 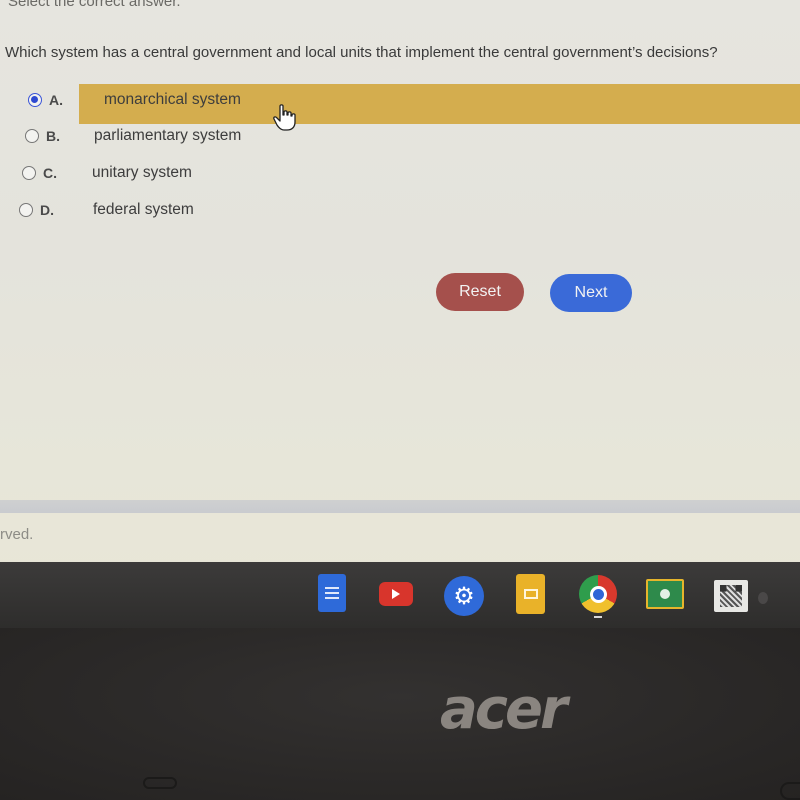 I want to click on hinge-left, so click(x=160, y=783).